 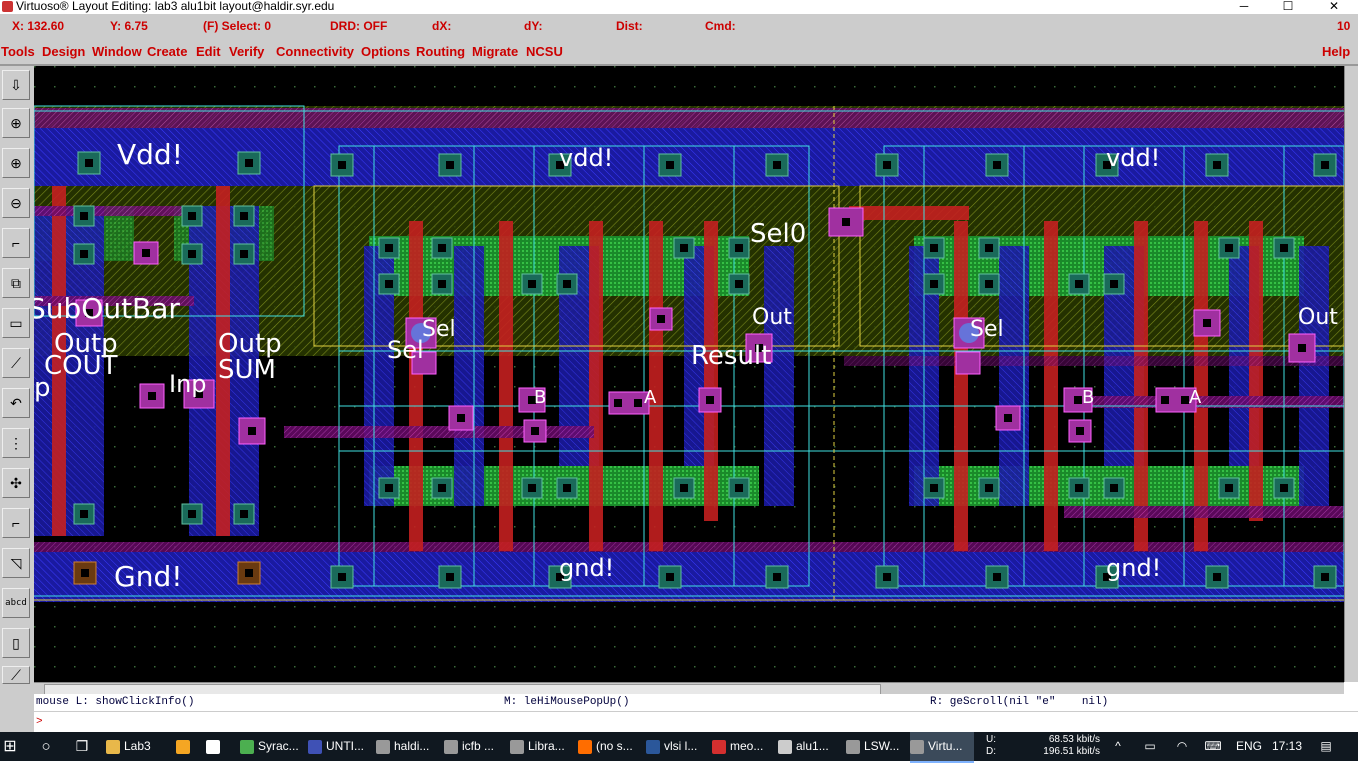 I want to click on label-a-right: A, so click(x=1195, y=397).